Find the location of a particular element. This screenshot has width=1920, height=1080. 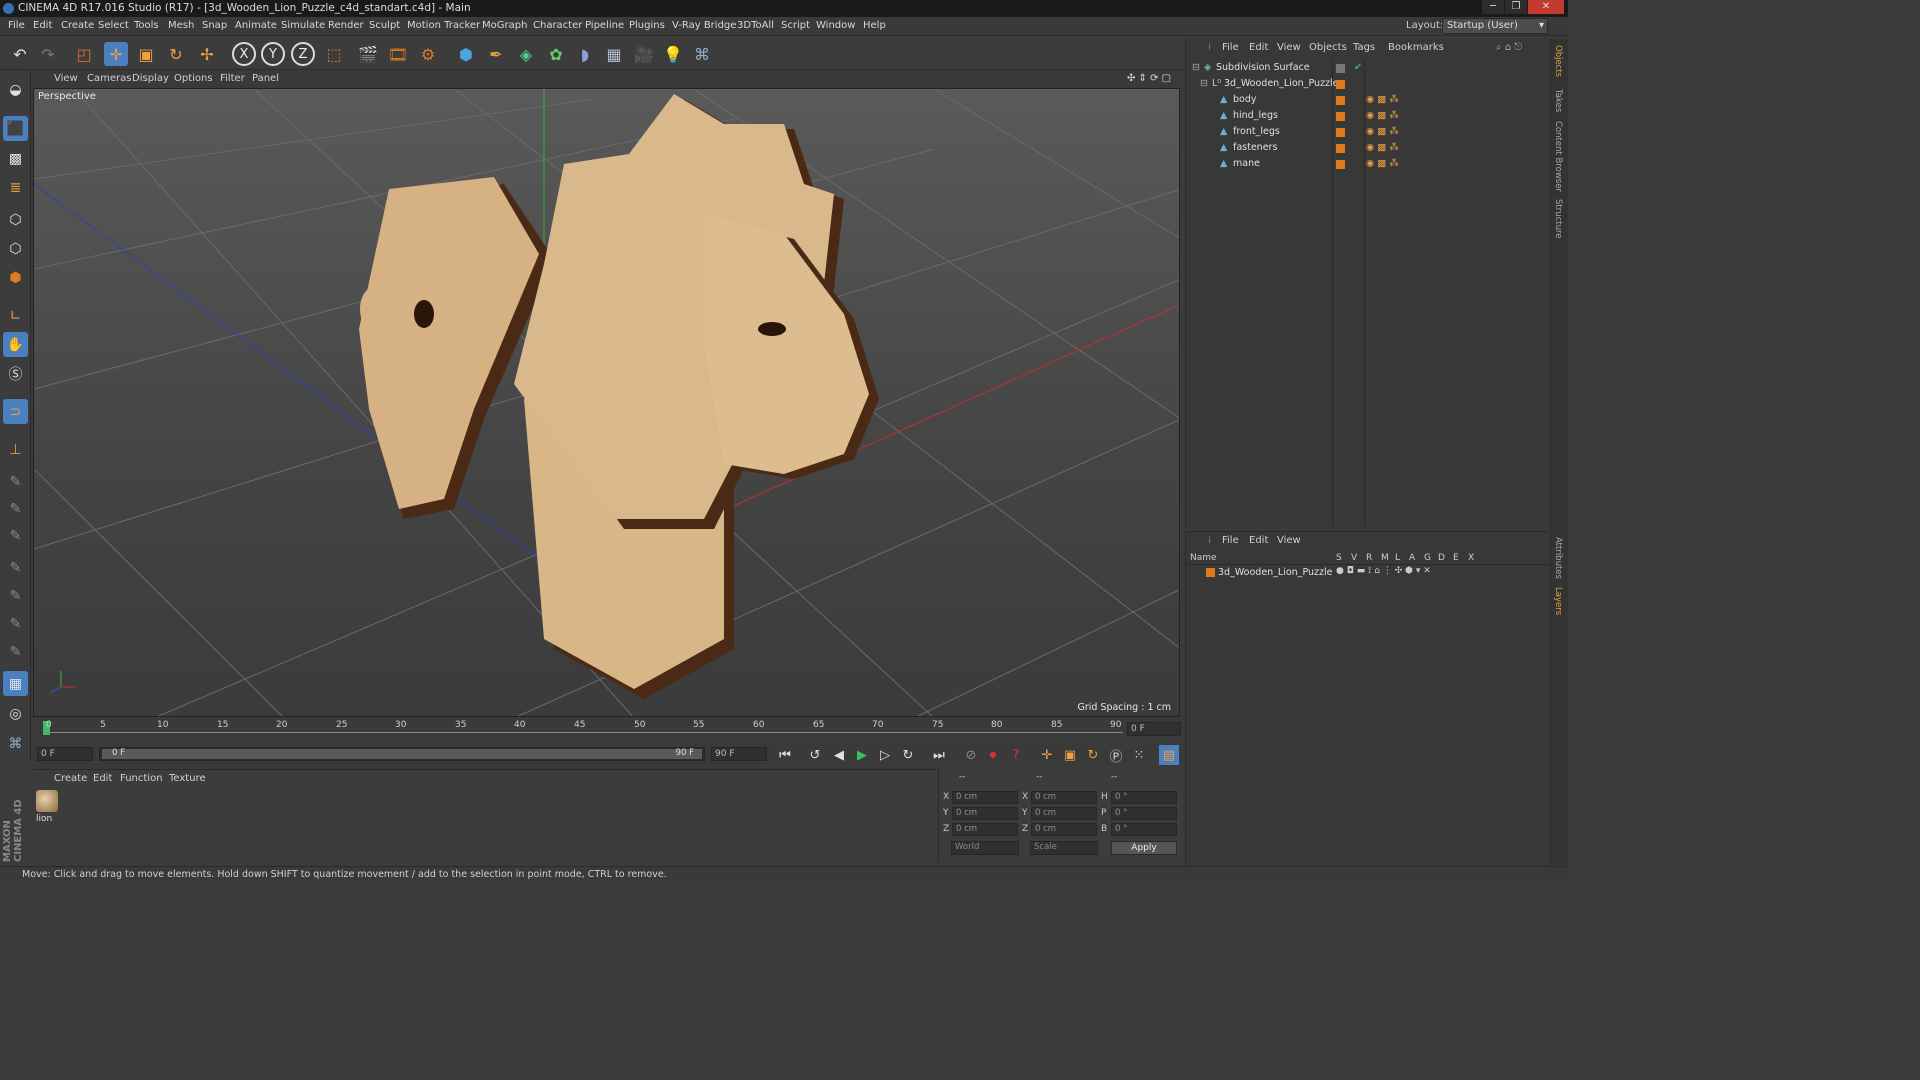

light-icon: 💡 is located at coordinates (673, 54).